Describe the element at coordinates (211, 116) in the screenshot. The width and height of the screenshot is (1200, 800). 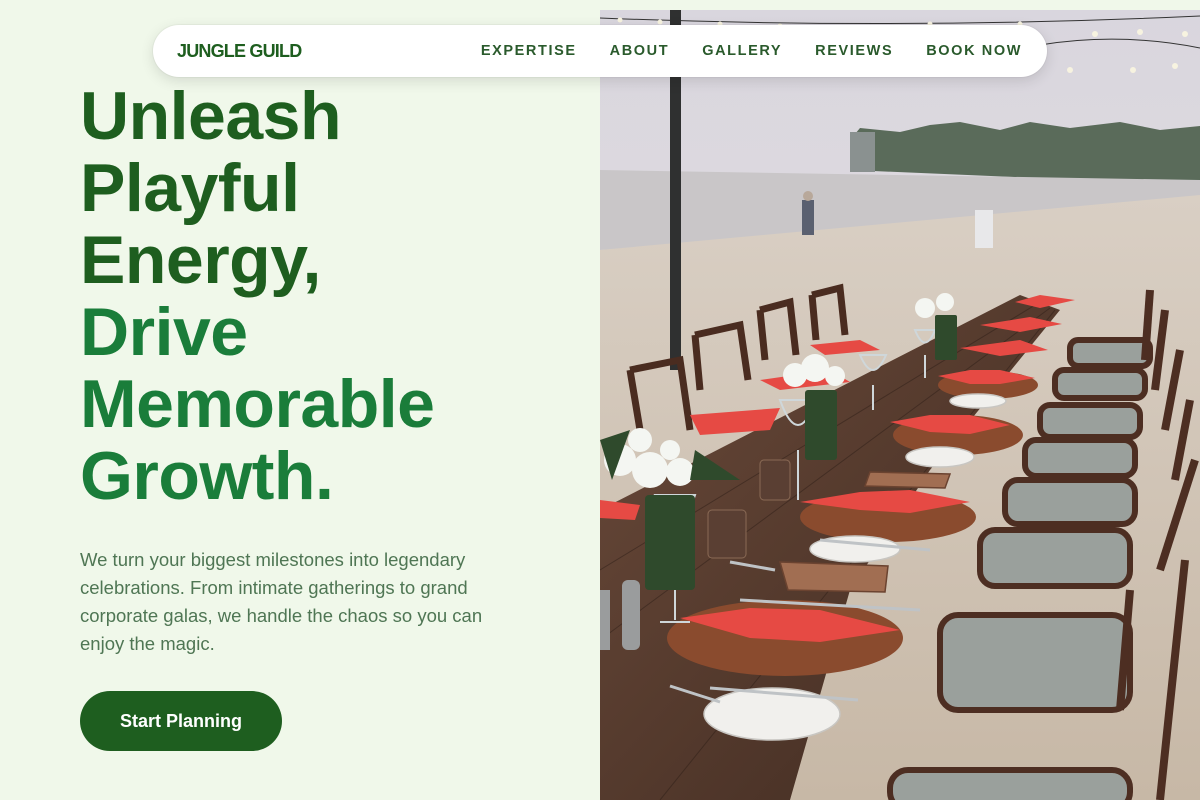
I see `headline-line: Unleash` at that location.